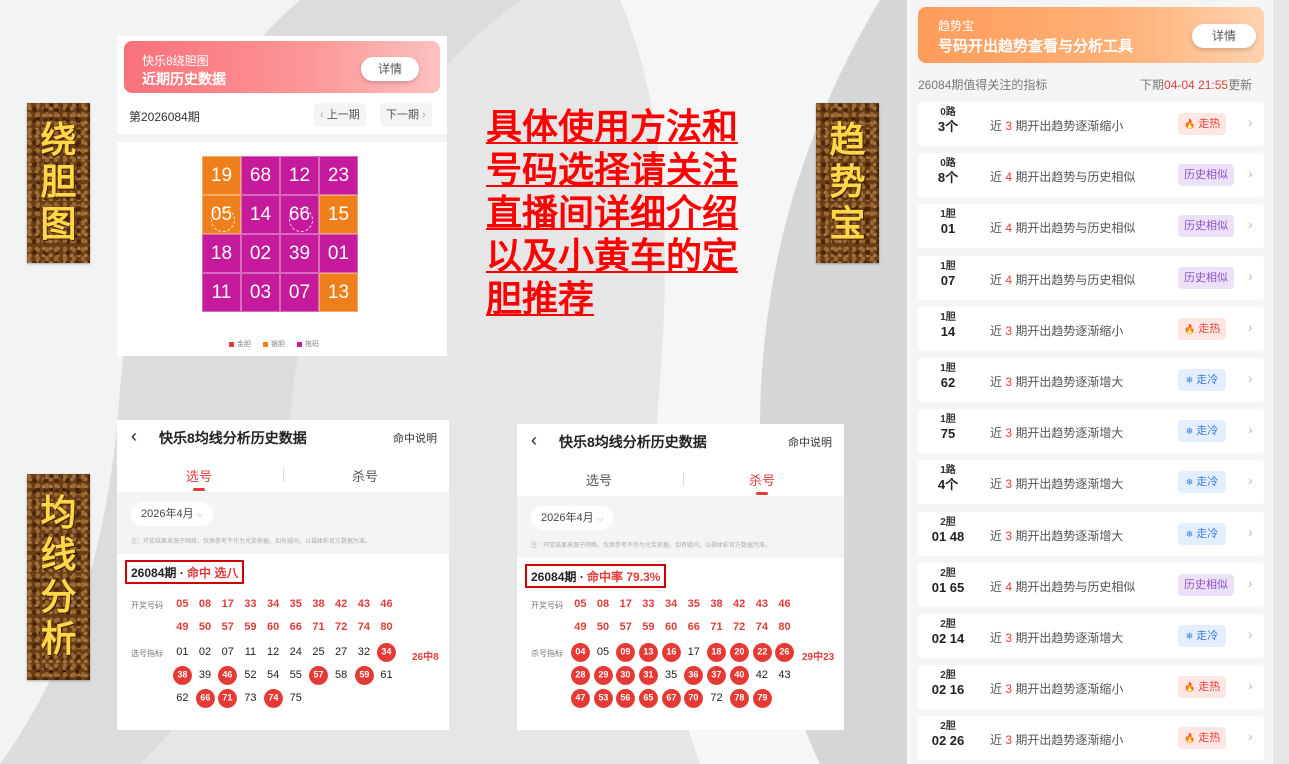  What do you see at coordinates (1206, 277) in the screenshot?
I see `trend-tag: 历史相似` at bounding box center [1206, 277].